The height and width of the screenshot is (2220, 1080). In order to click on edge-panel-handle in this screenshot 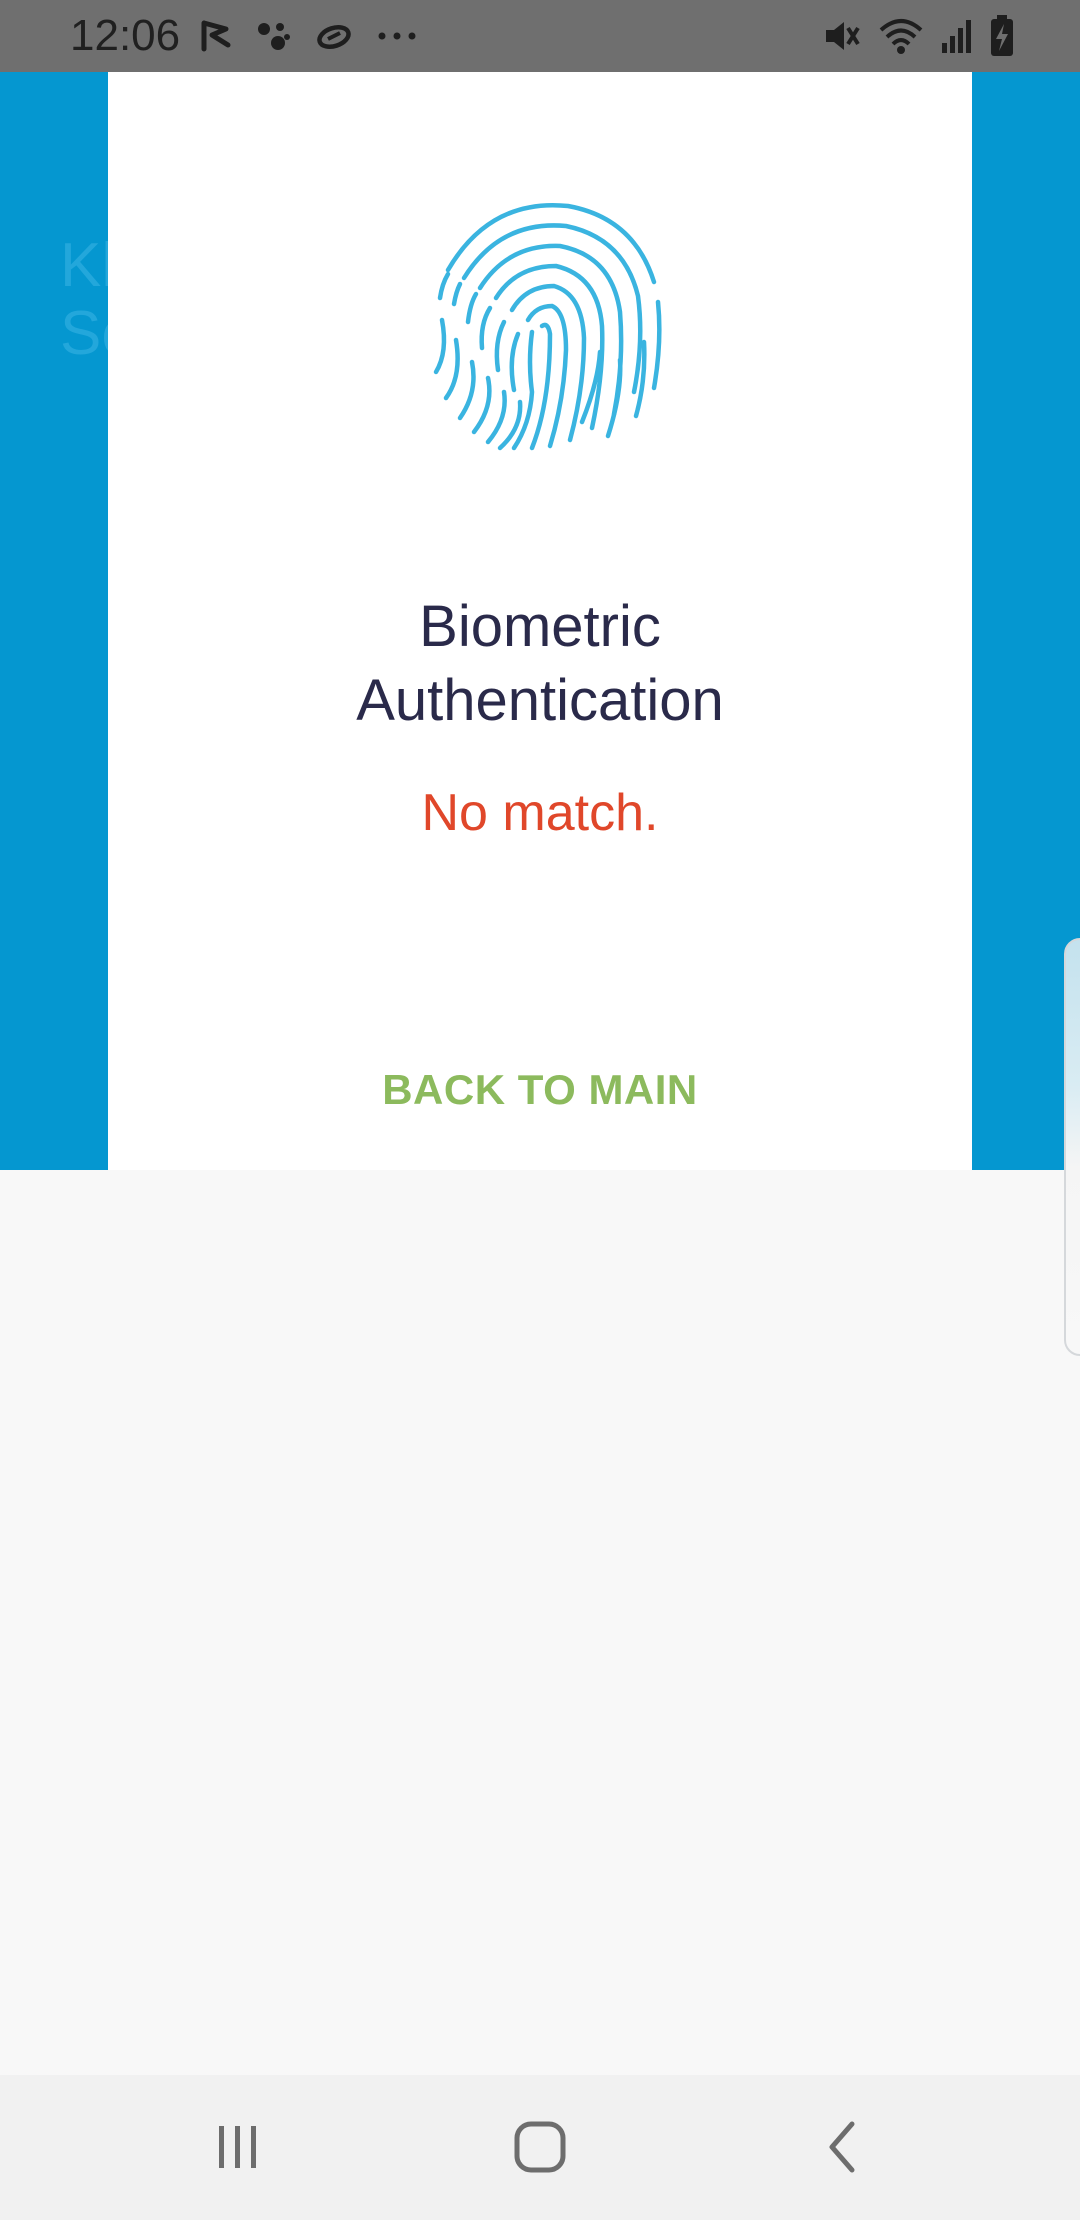, I will do `click(1072, 1147)`.